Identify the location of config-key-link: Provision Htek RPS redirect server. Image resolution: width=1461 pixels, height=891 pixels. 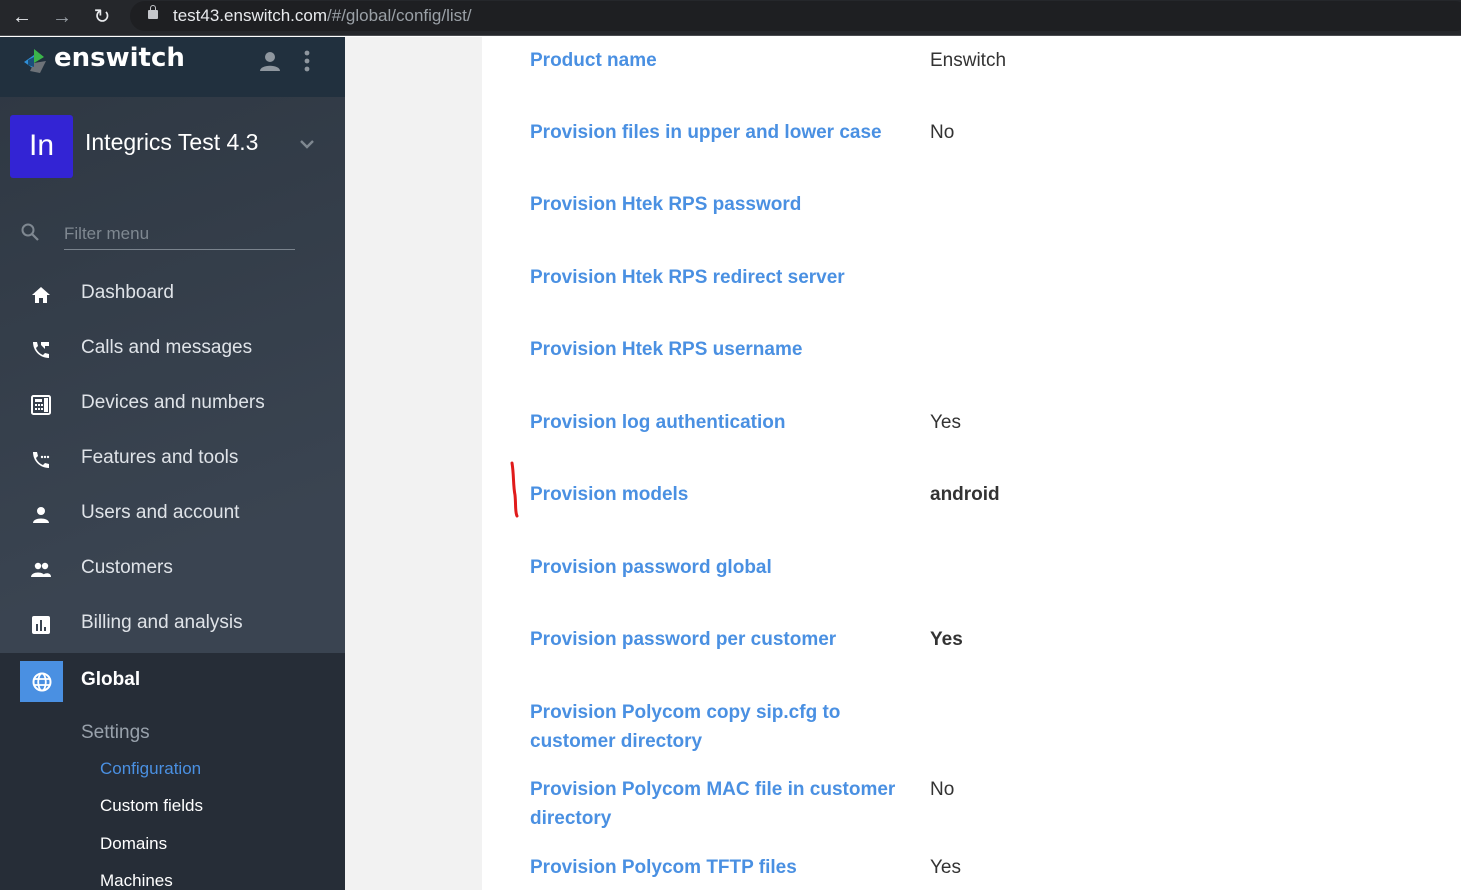
(720, 277).